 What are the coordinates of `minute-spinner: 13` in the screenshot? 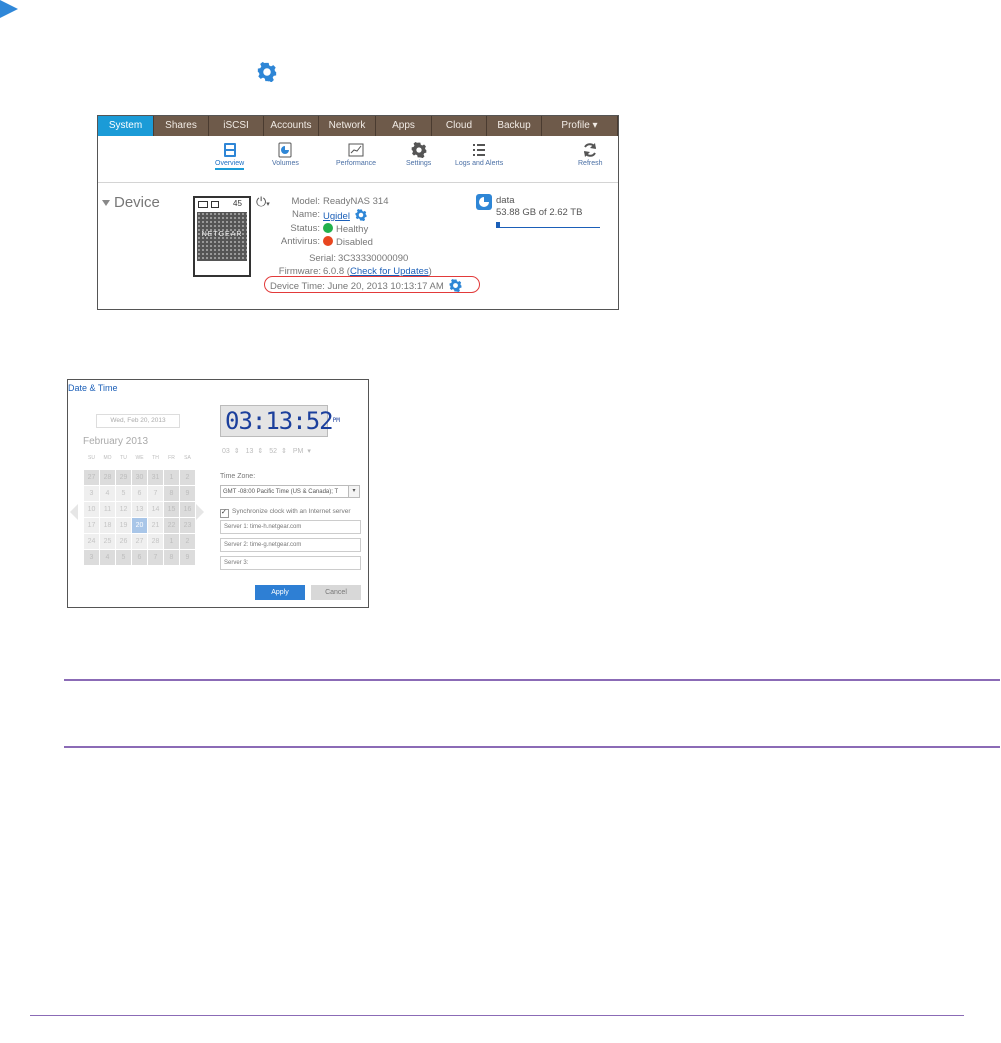 It's located at (250, 451).